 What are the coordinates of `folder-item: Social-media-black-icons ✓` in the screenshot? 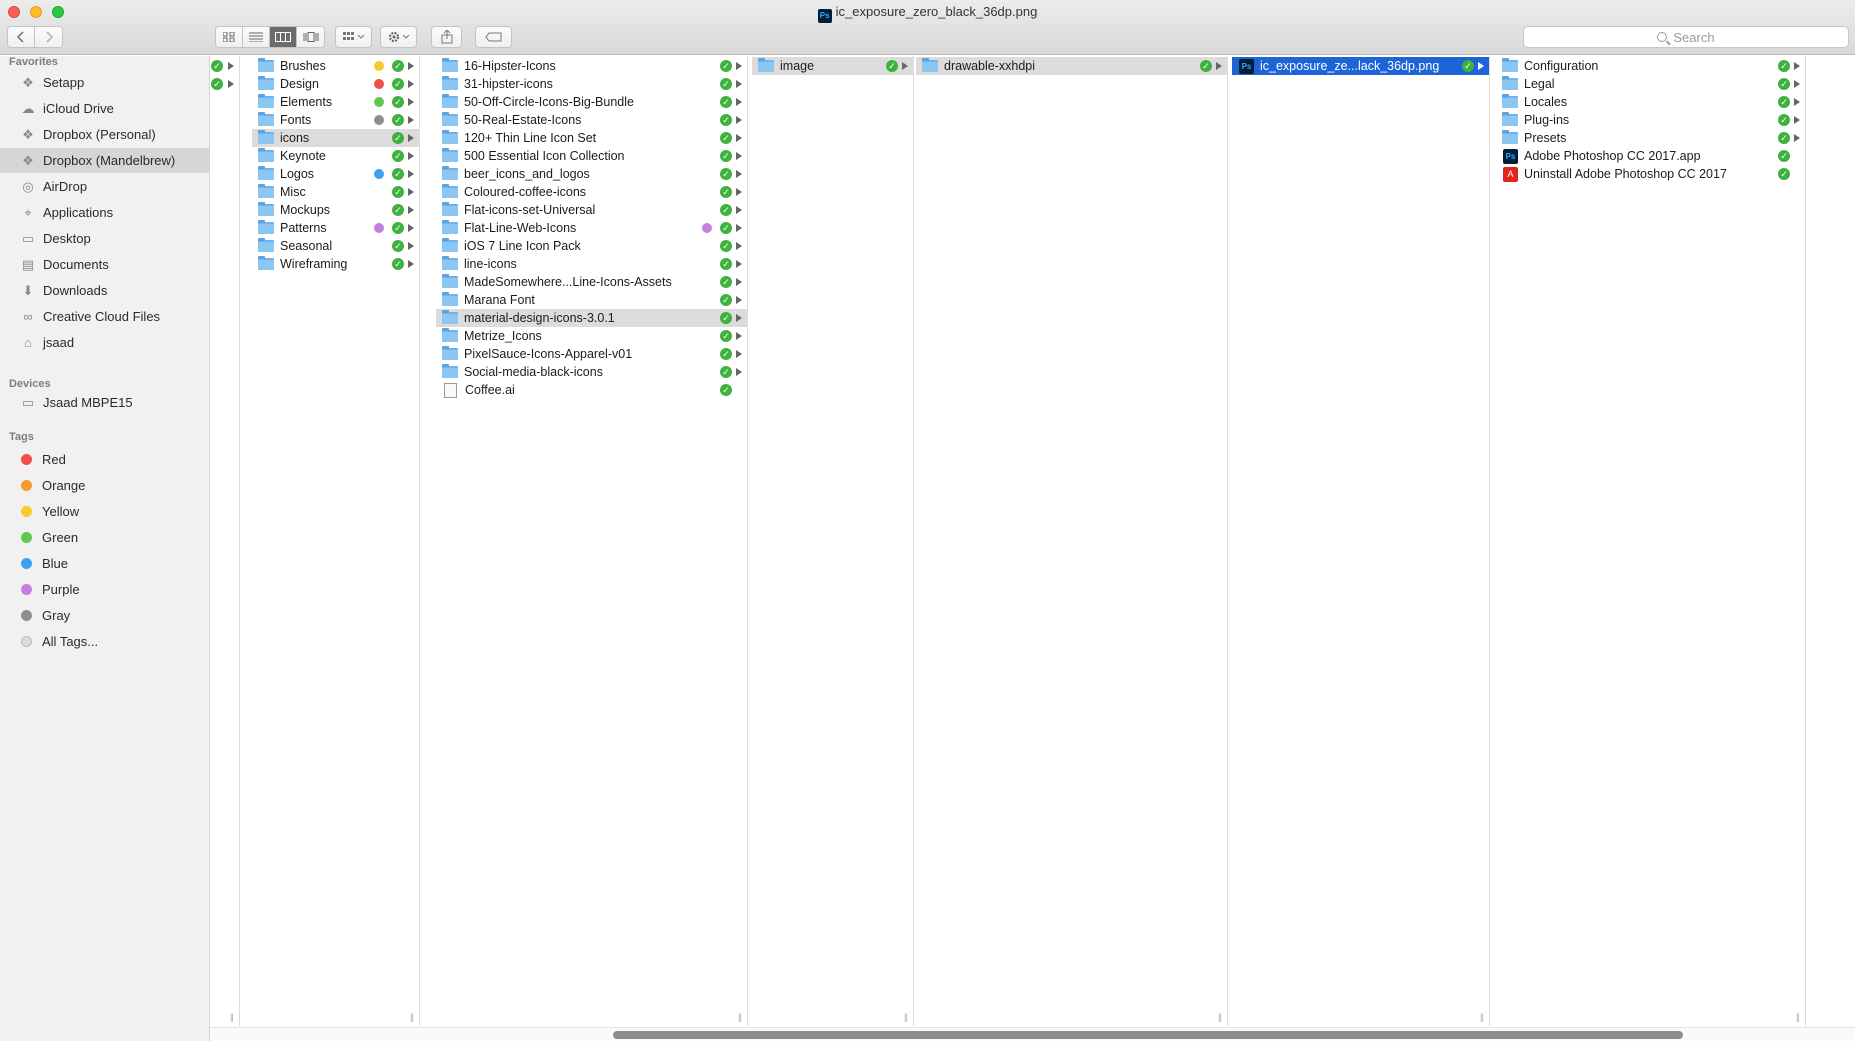 It's located at (591, 372).